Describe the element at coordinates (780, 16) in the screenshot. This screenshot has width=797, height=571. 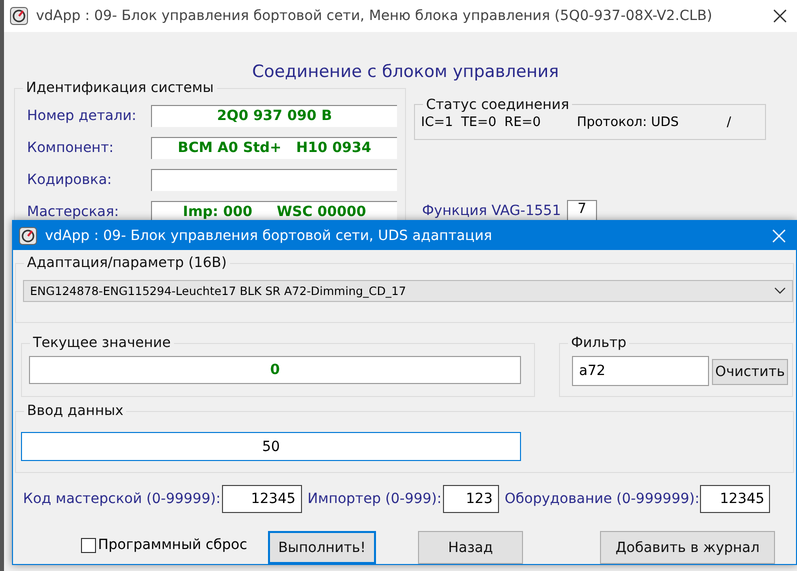
I see `close-icon` at that location.